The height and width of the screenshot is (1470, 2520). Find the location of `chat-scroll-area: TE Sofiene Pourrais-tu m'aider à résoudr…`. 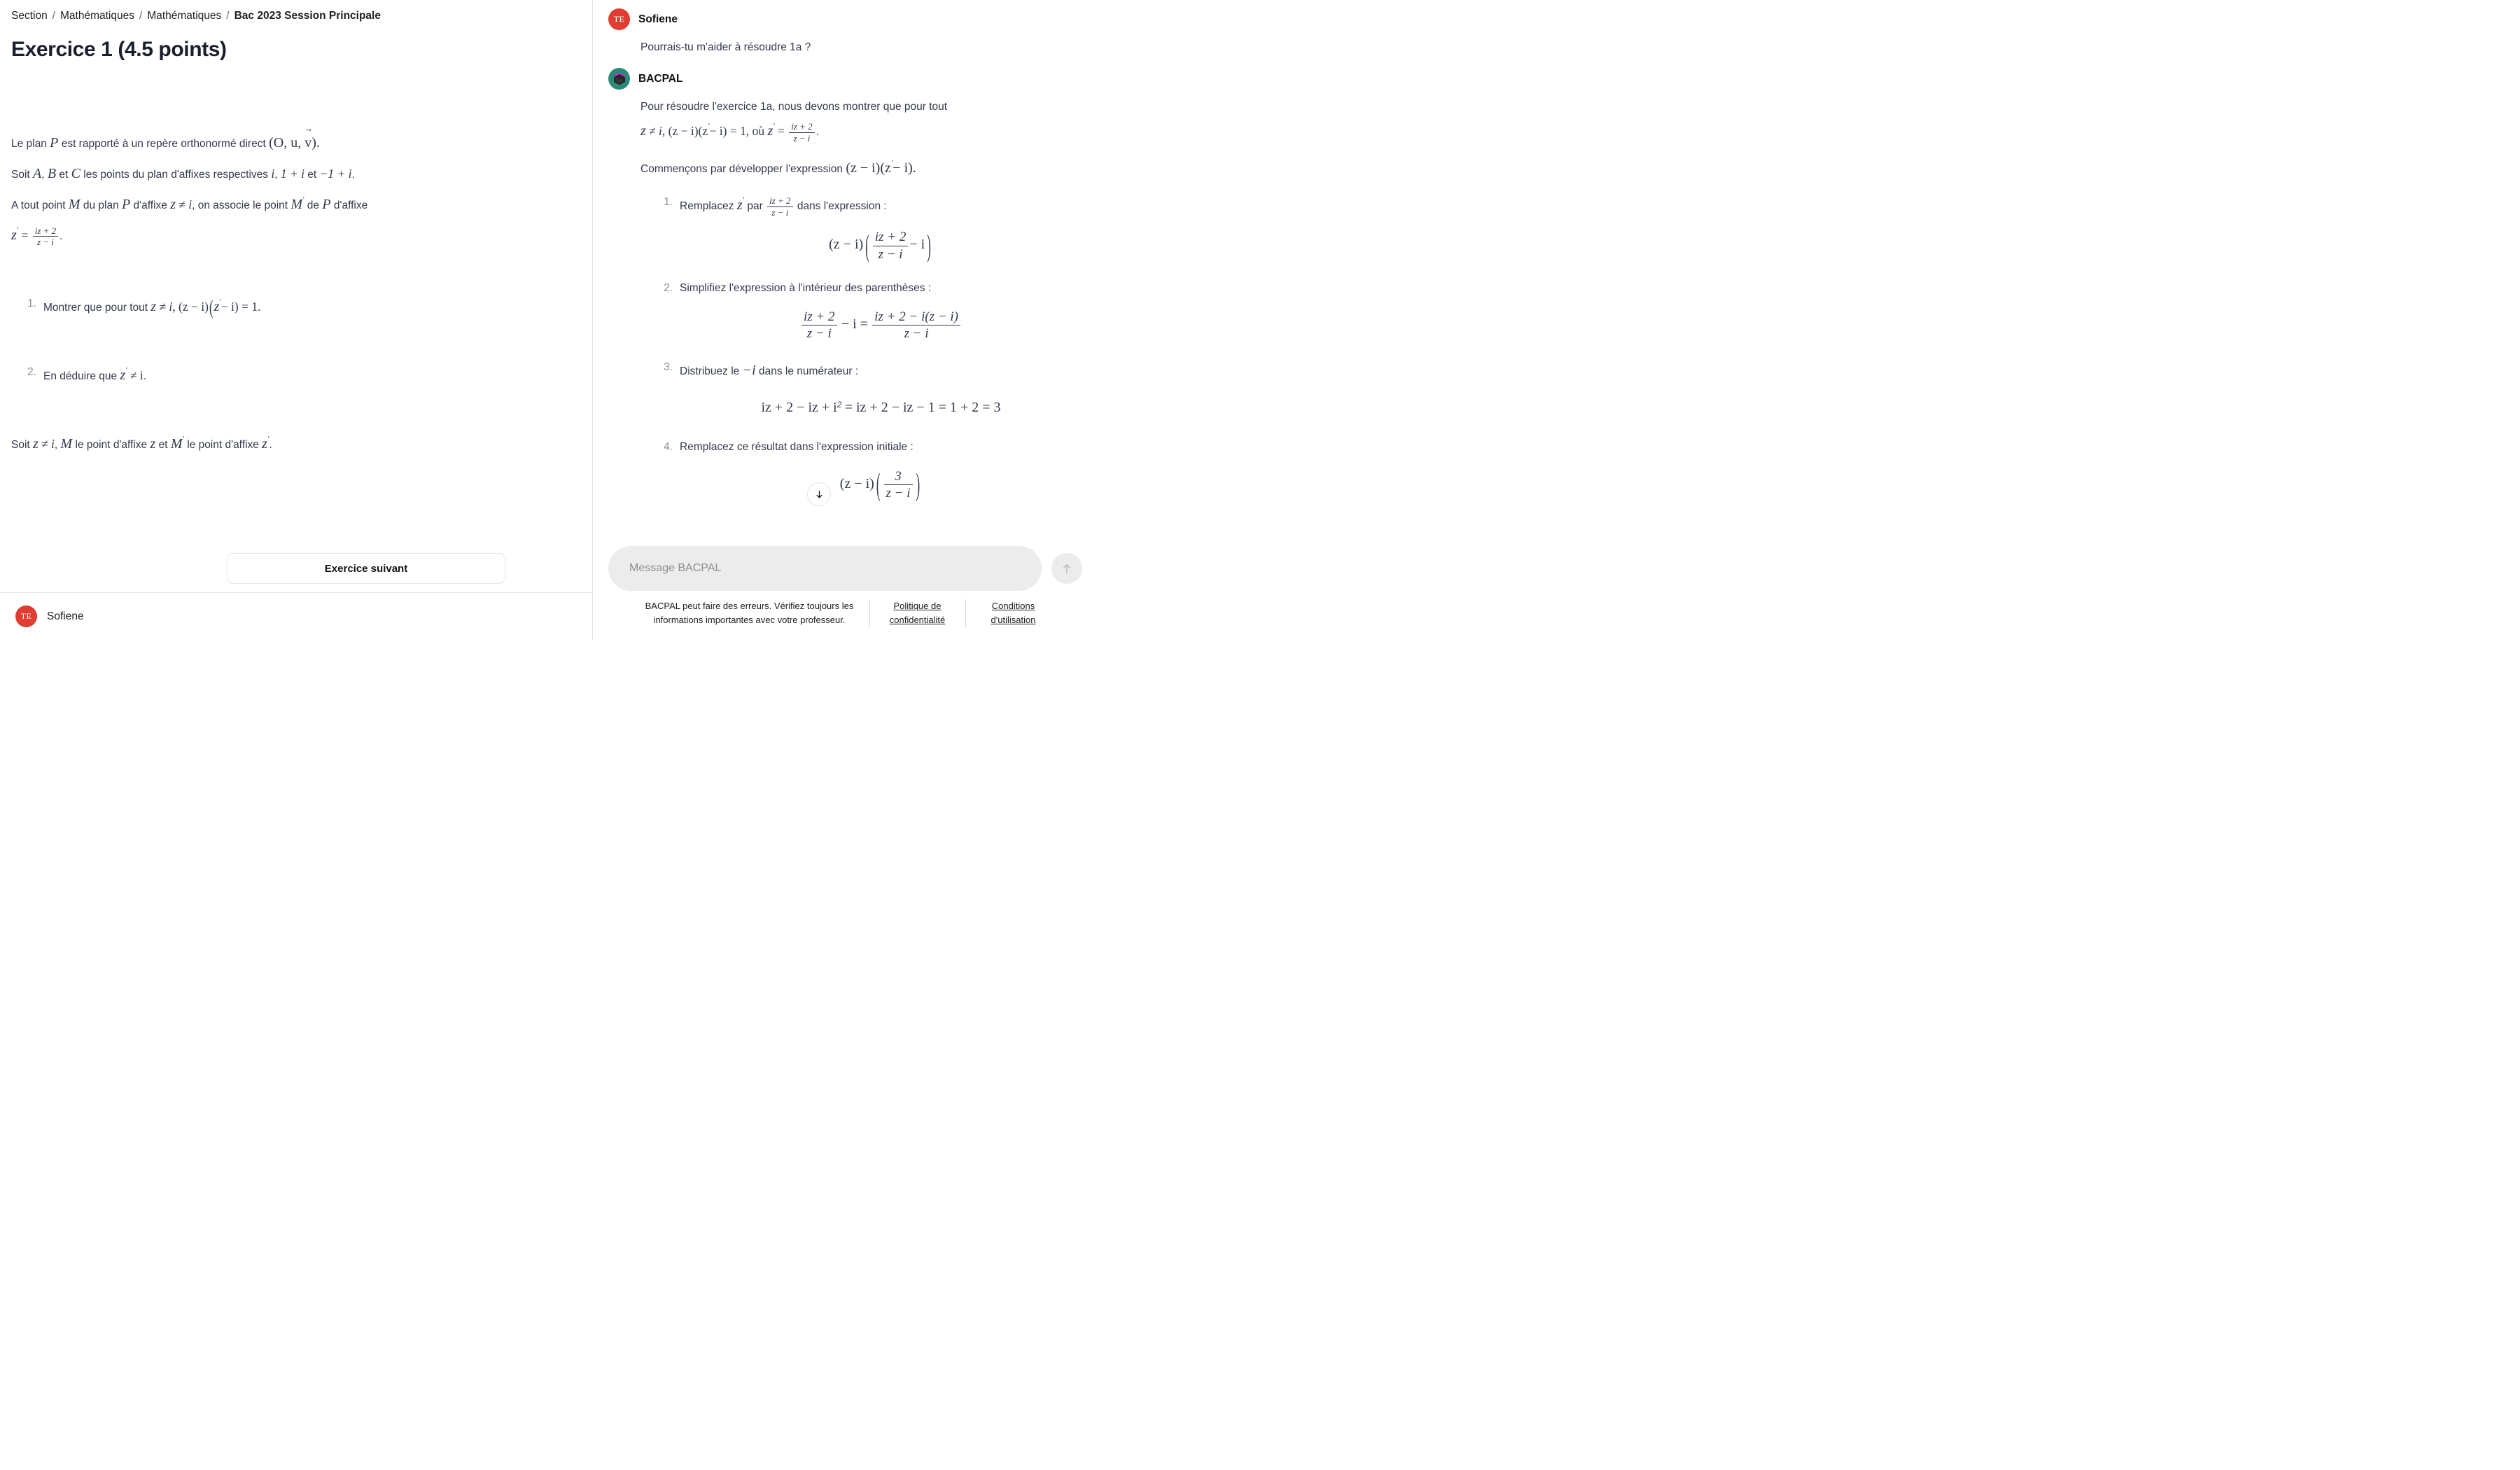

chat-scroll-area: TE Sofiene Pourrais-tu m'aider à résoudr… is located at coordinates (845, 273).